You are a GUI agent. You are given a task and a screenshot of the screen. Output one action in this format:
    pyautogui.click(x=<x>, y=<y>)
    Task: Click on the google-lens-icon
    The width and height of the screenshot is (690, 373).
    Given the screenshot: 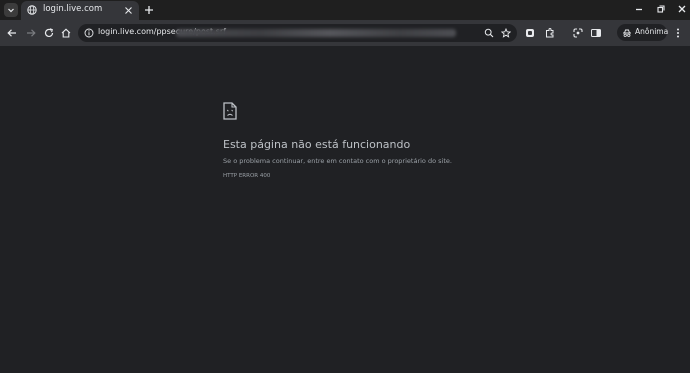 What is the action you would take?
    pyautogui.click(x=578, y=33)
    